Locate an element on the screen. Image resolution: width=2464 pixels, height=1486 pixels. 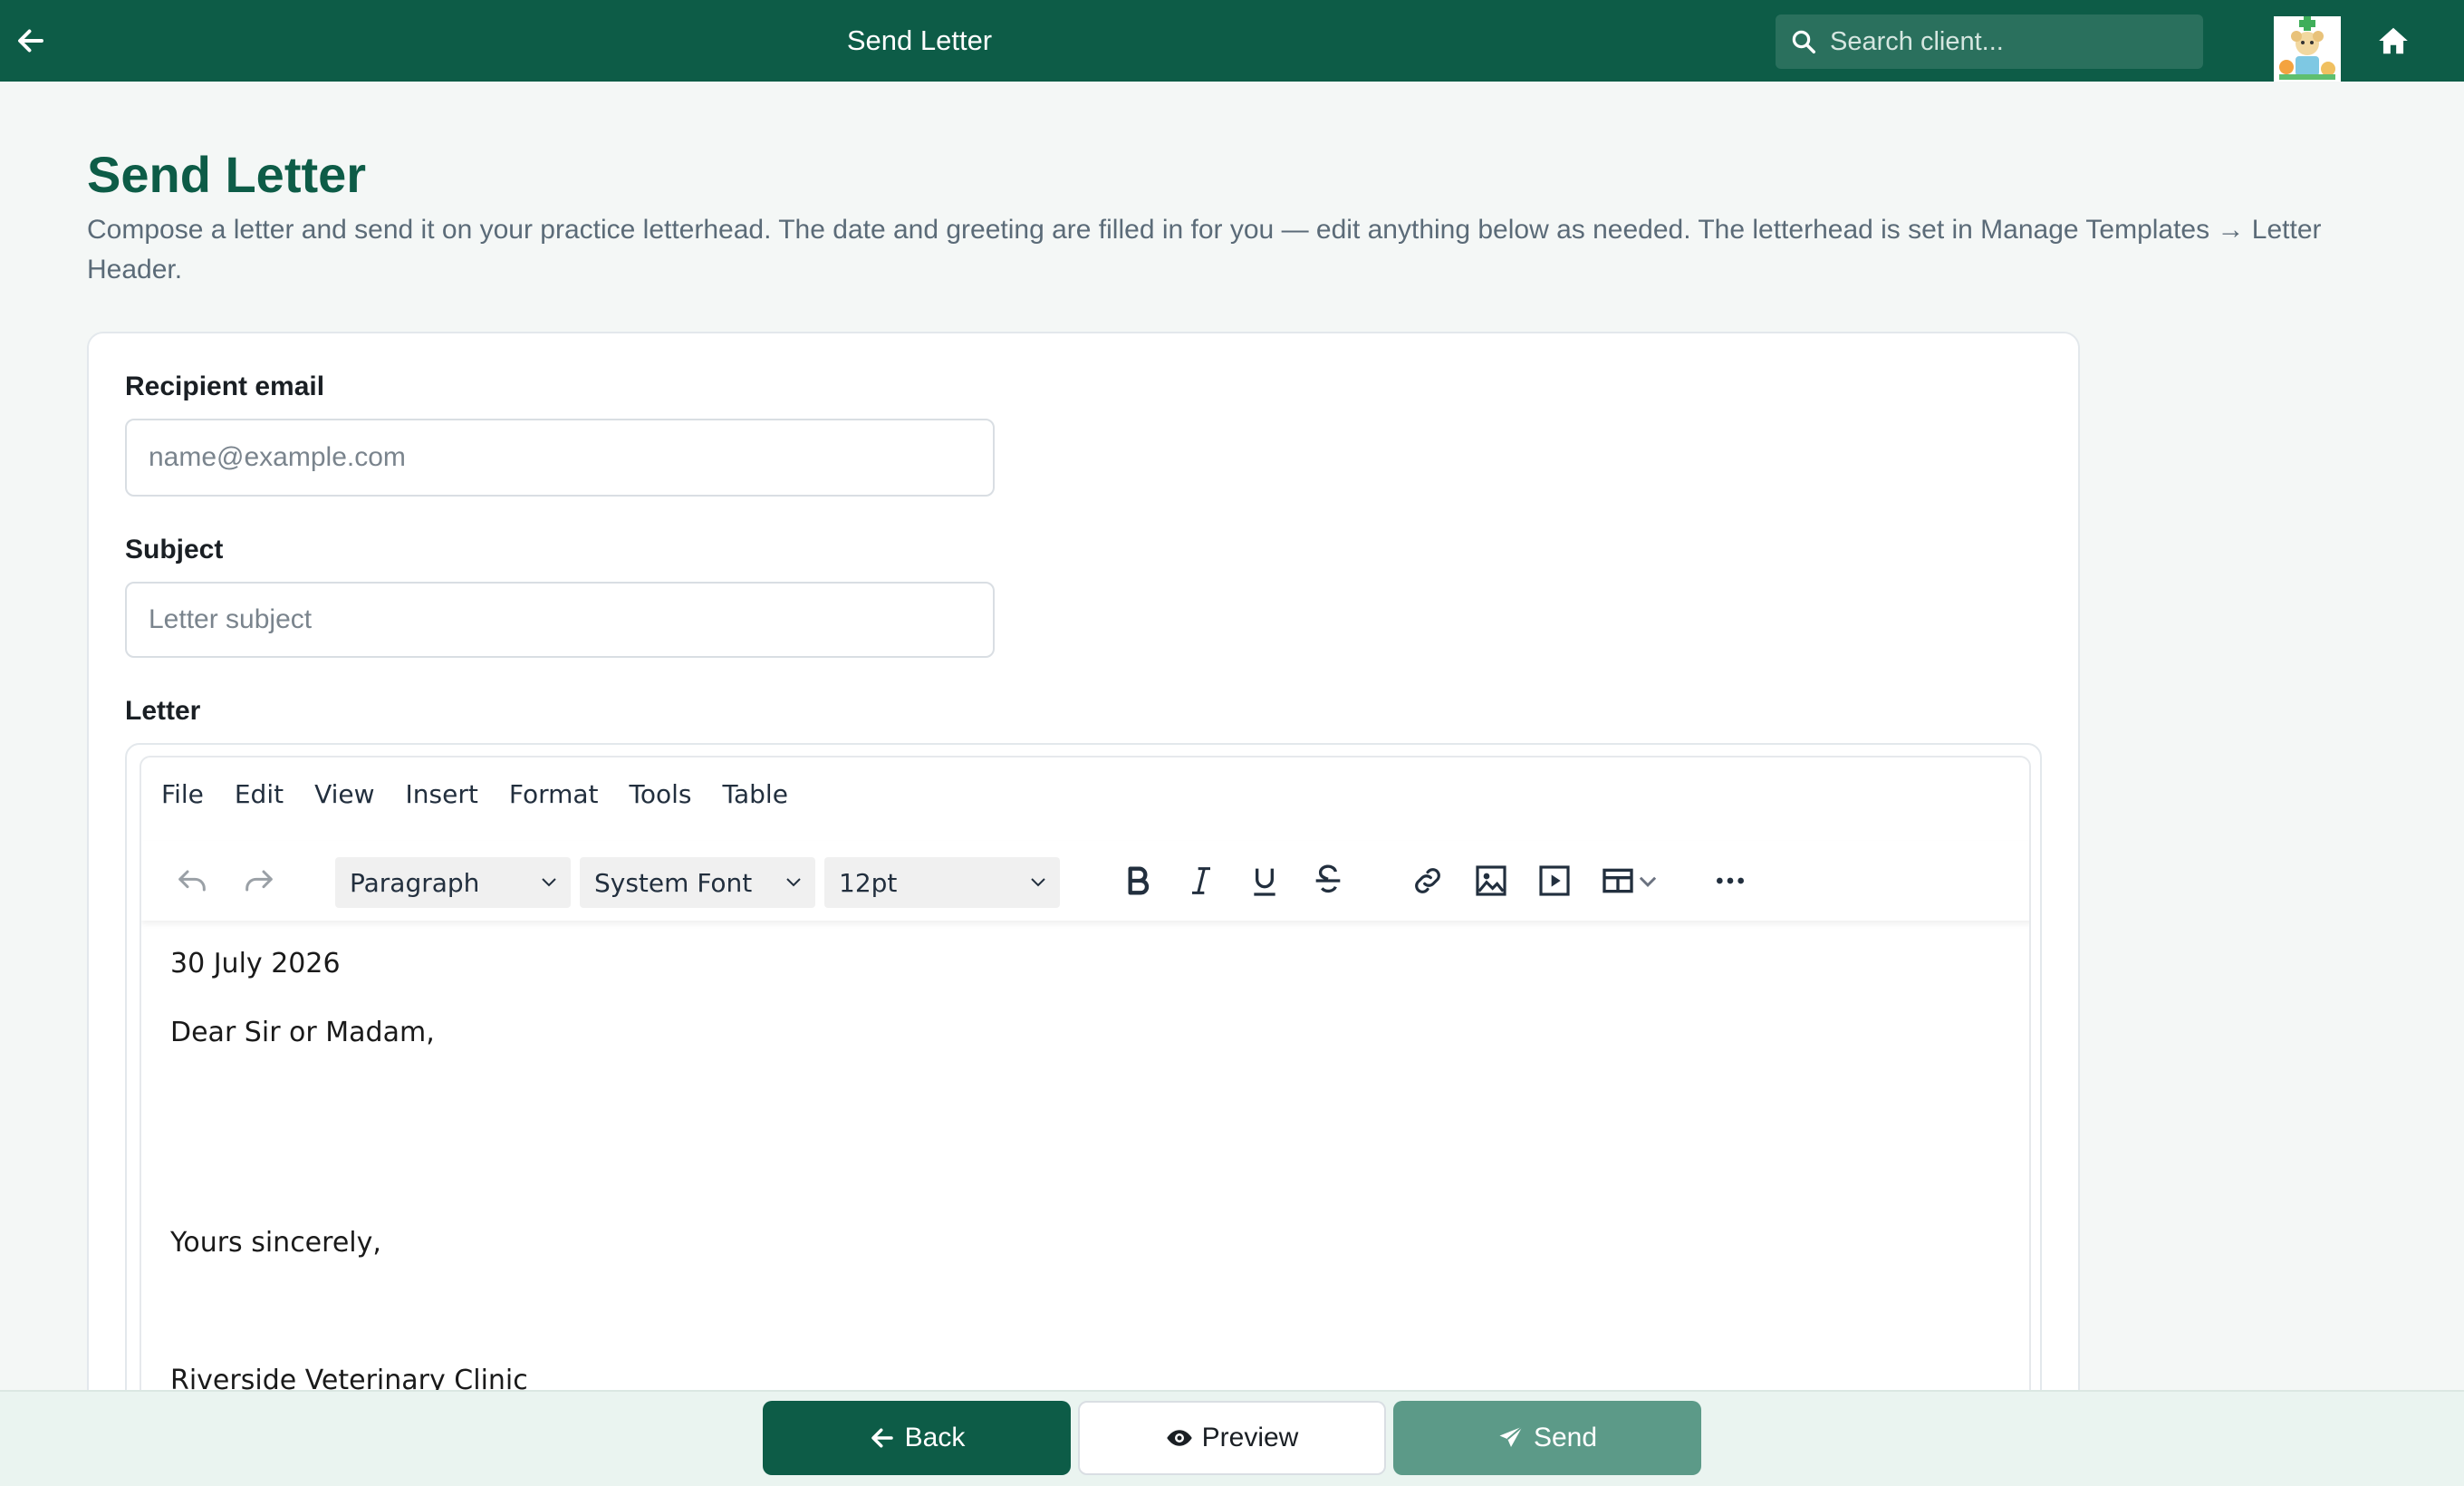
top-bar: Send Letter is located at coordinates (1232, 41).